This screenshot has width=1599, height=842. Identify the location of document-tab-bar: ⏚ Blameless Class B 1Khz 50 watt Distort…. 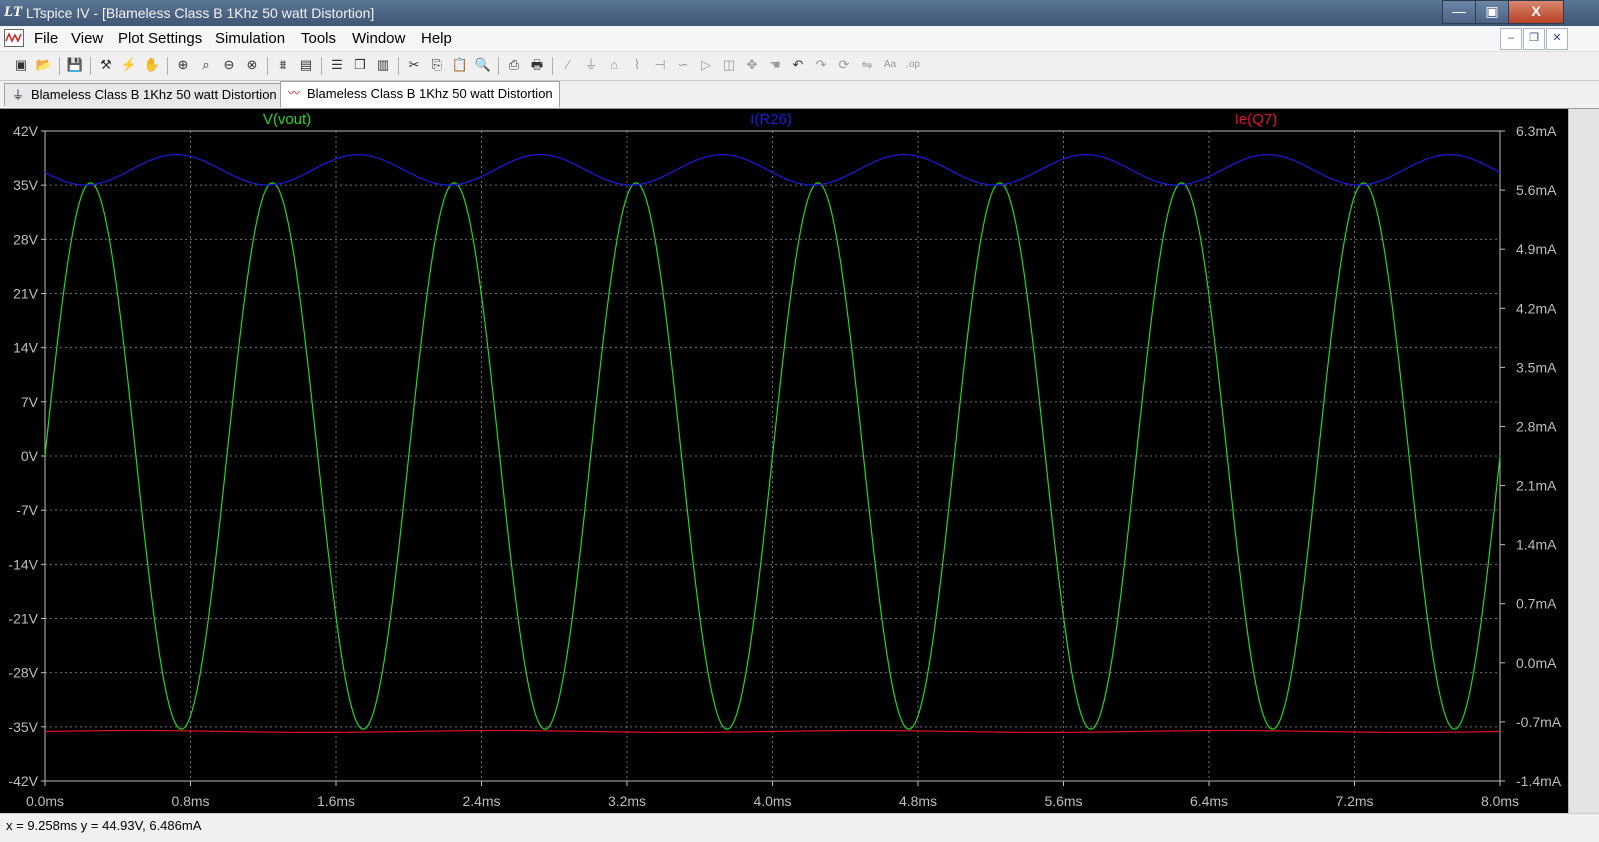
(799, 95).